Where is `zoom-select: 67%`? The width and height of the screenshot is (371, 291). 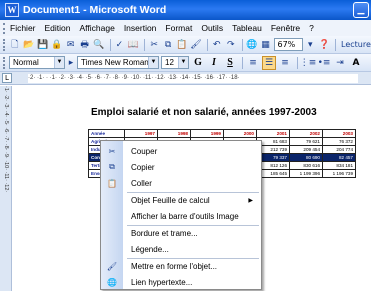
zoom-select: 67% is located at coordinates (288, 44).